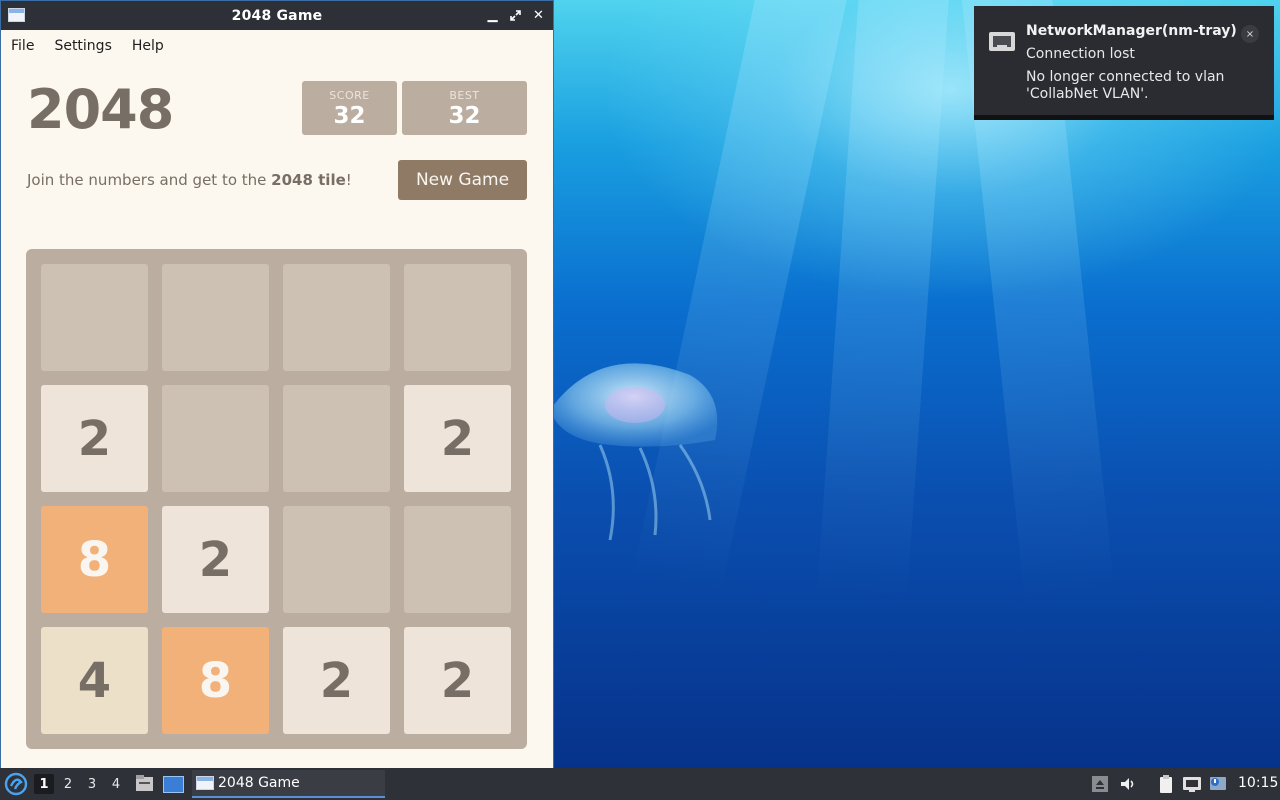 Image resolution: width=1280 pixels, height=800 pixels. What do you see at coordinates (349, 95) in the screenshot?
I see `score-label: SCORE` at bounding box center [349, 95].